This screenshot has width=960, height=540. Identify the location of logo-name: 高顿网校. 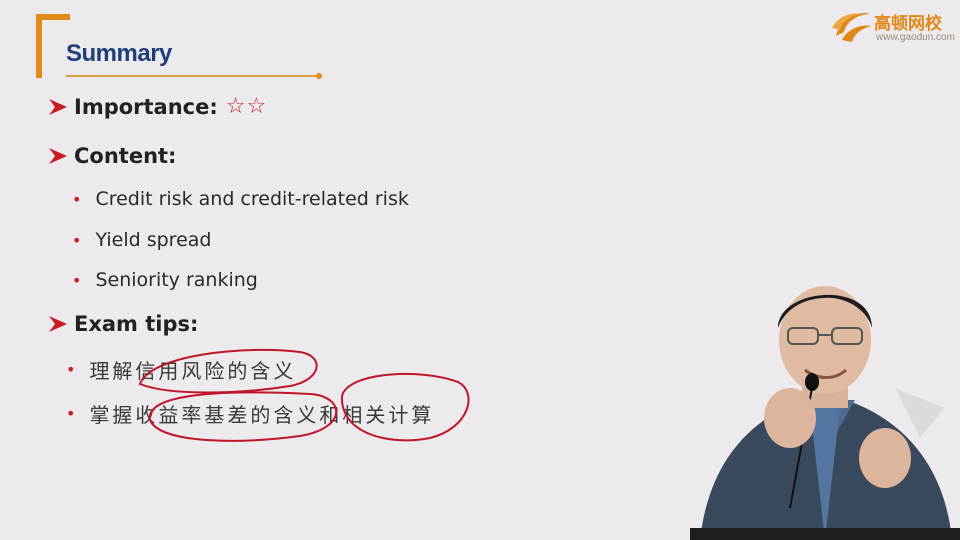
(908, 24).